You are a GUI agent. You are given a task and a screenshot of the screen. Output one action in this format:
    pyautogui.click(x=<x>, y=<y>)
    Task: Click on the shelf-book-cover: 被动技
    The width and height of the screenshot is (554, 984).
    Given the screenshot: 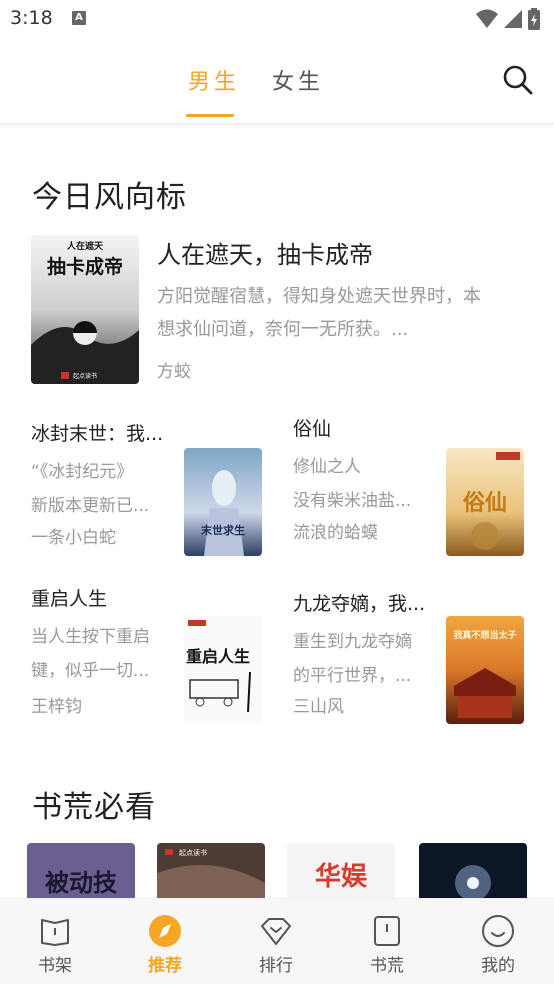 What is the action you would take?
    pyautogui.click(x=81, y=873)
    